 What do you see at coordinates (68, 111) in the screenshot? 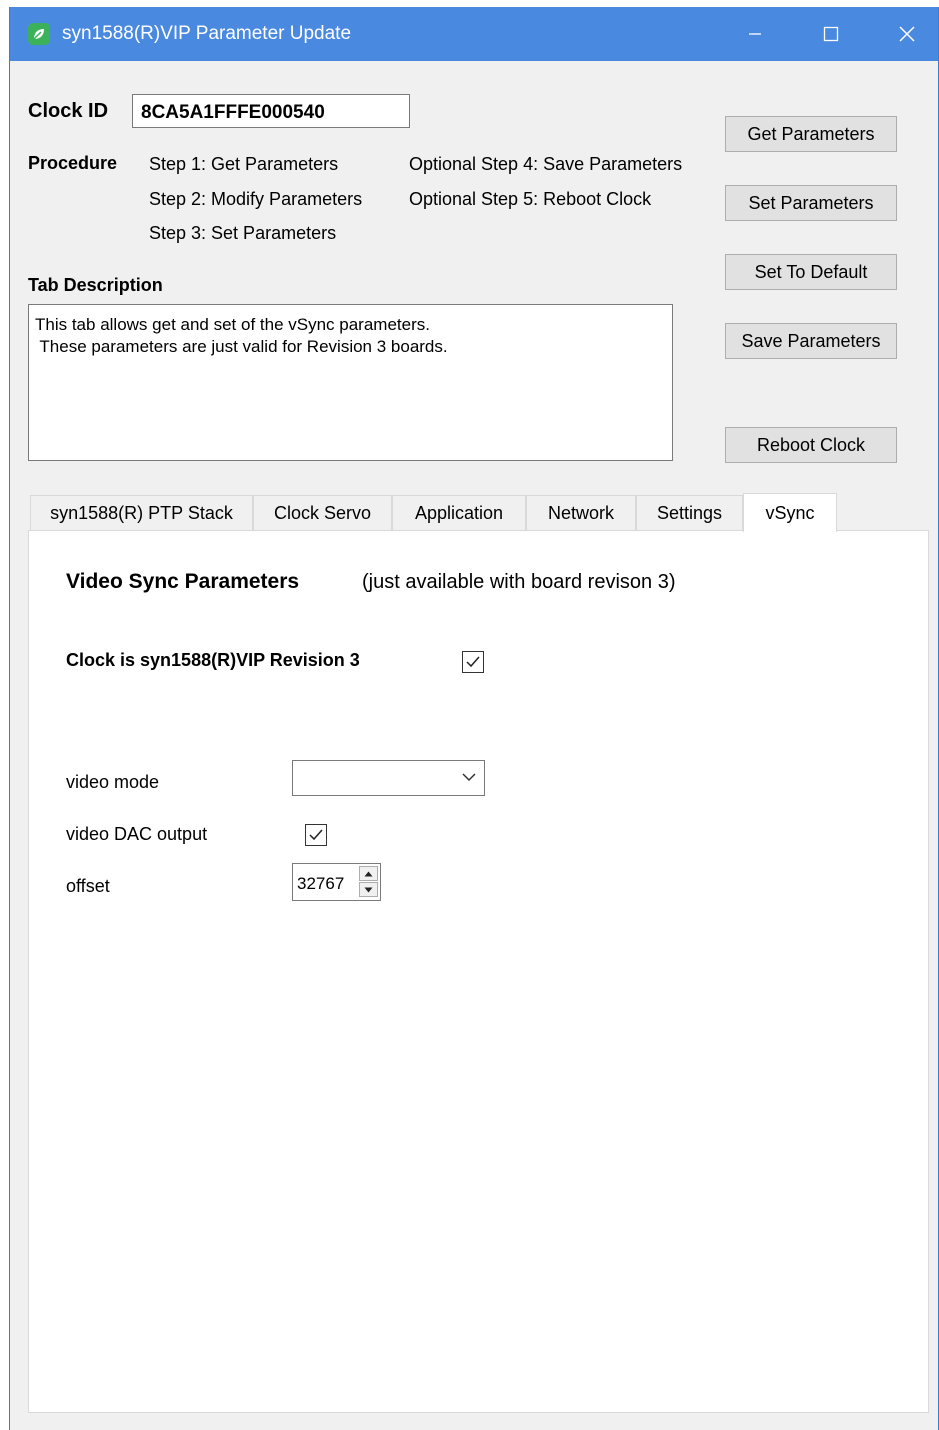
I see `clock-id-label: Clock ID` at bounding box center [68, 111].